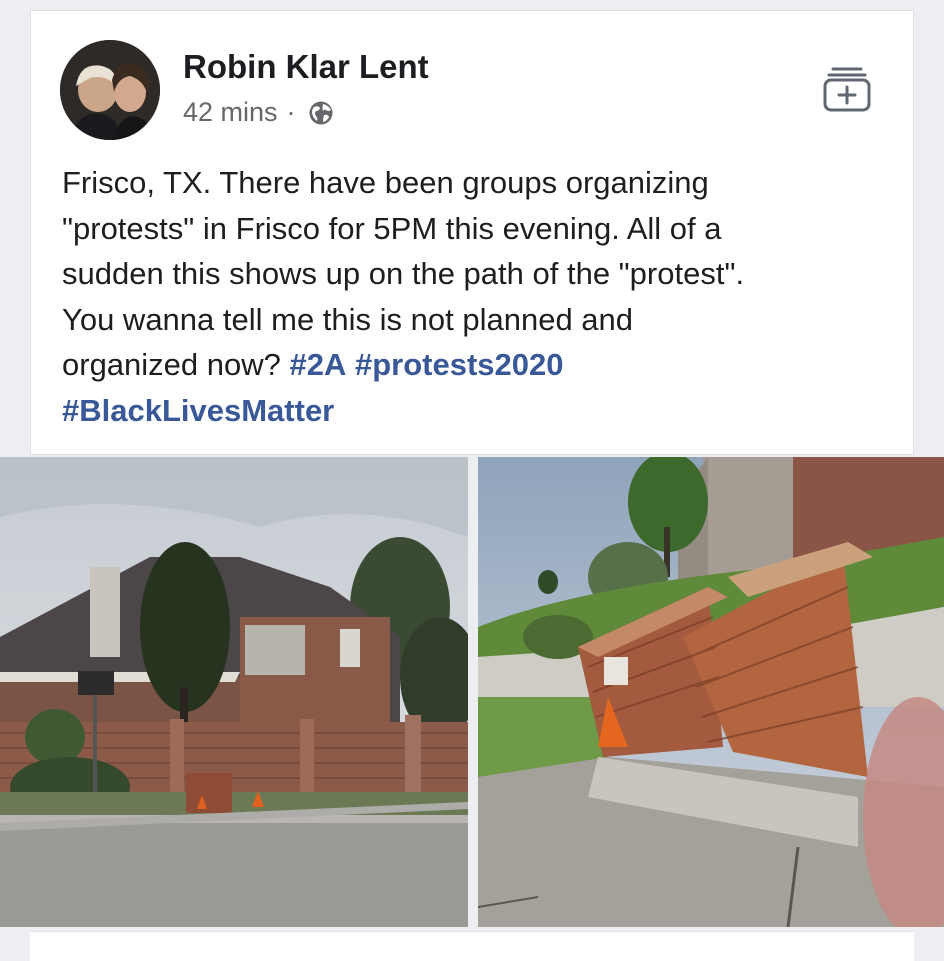  Describe the element at coordinates (198, 410) in the screenshot. I see `hashtag-blacklivesmatter: #BlackLivesMatter` at that location.